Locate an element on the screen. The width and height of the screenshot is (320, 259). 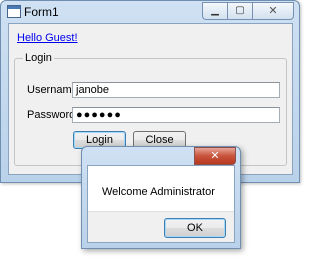
password-field: ●●●●●● is located at coordinates (176, 115).